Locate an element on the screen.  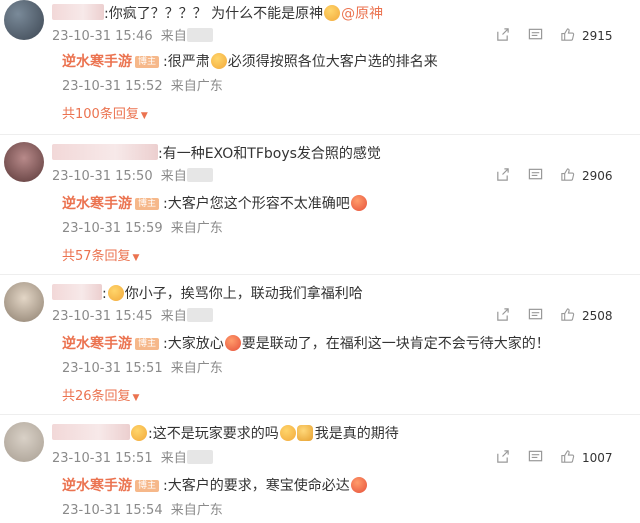
comment-meta: 23-10-31 15:46 来自 is located at coordinates (132, 37).